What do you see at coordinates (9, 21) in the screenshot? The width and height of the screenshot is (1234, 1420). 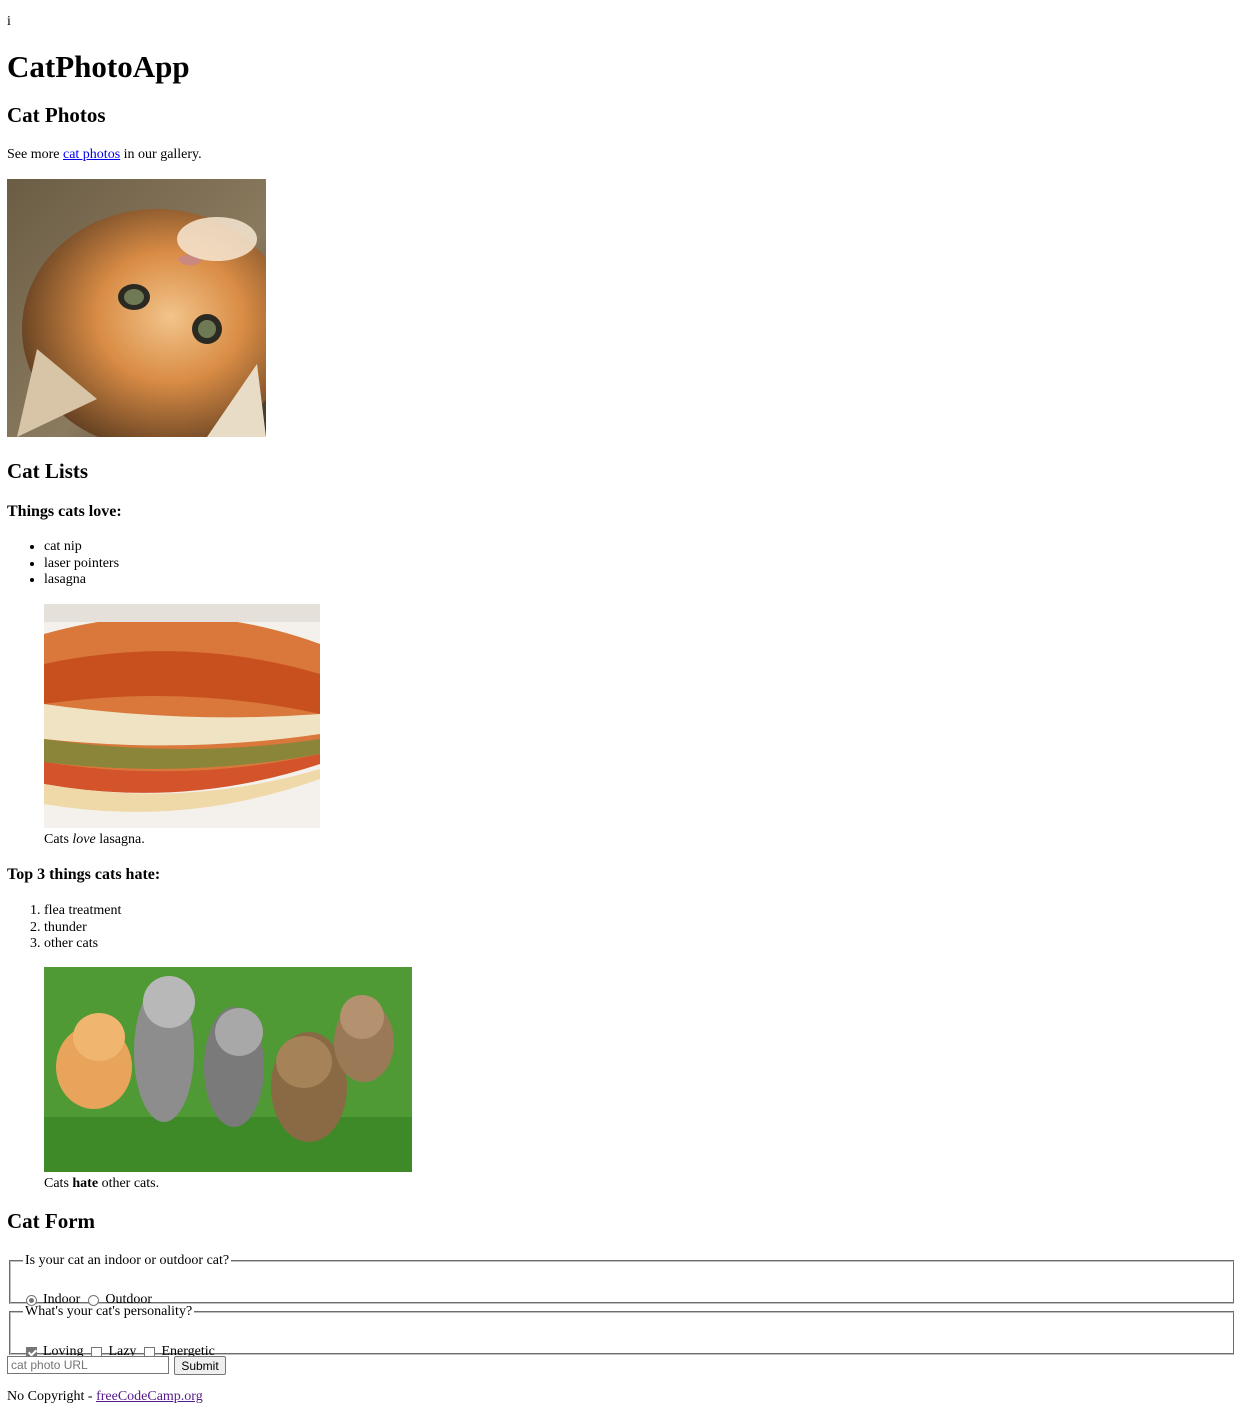 I see `stray-text: i` at bounding box center [9, 21].